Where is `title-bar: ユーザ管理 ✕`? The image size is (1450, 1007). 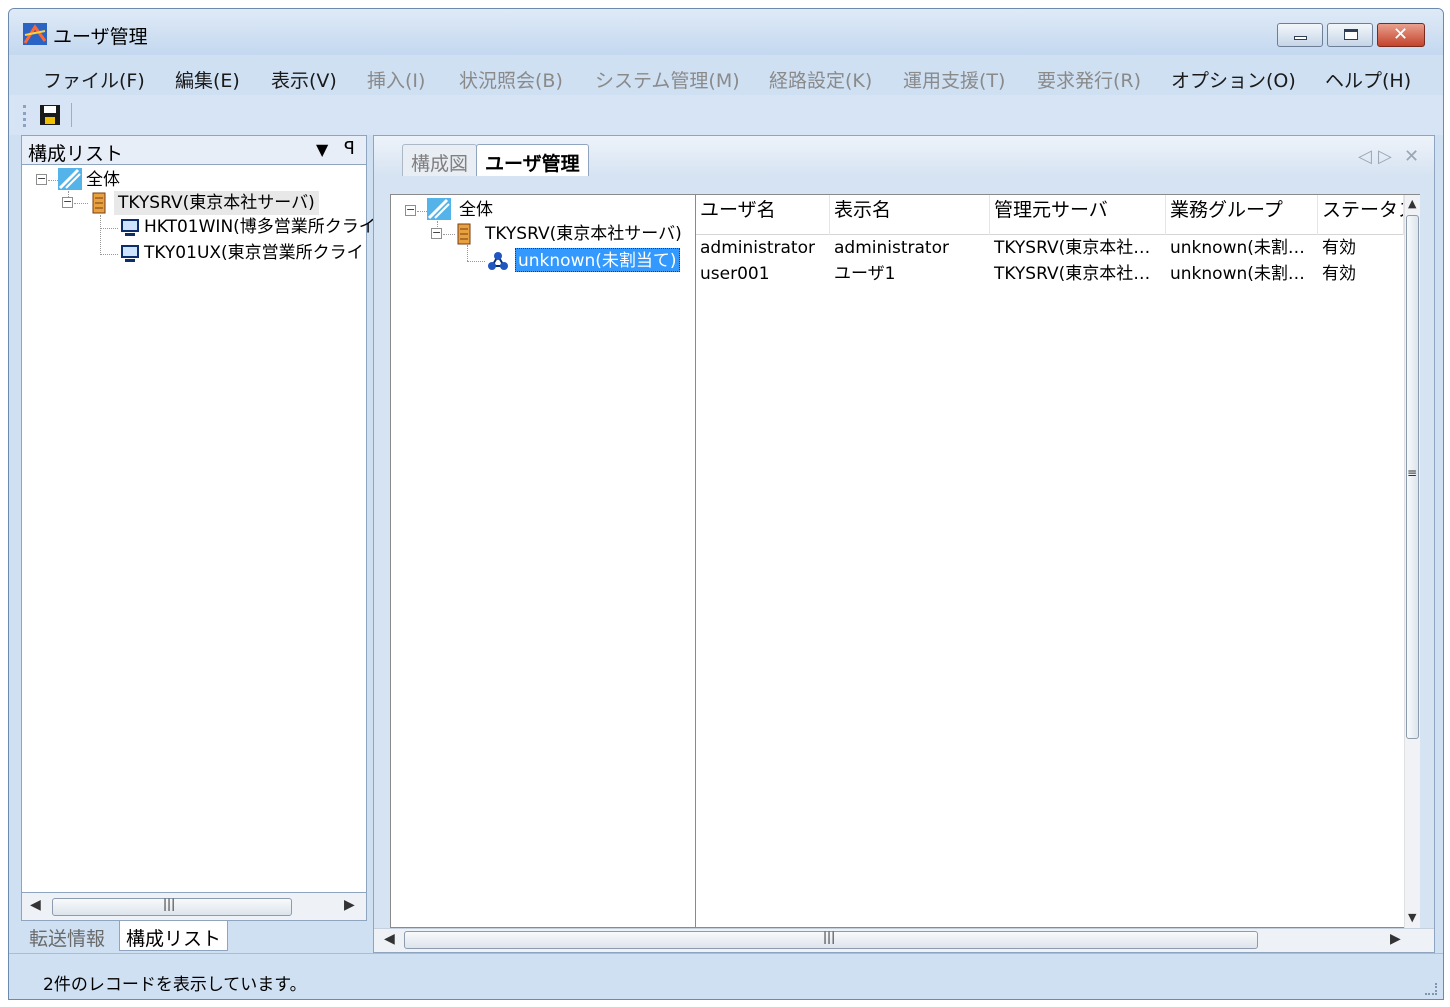 title-bar: ユーザ管理 ✕ is located at coordinates (726, 32).